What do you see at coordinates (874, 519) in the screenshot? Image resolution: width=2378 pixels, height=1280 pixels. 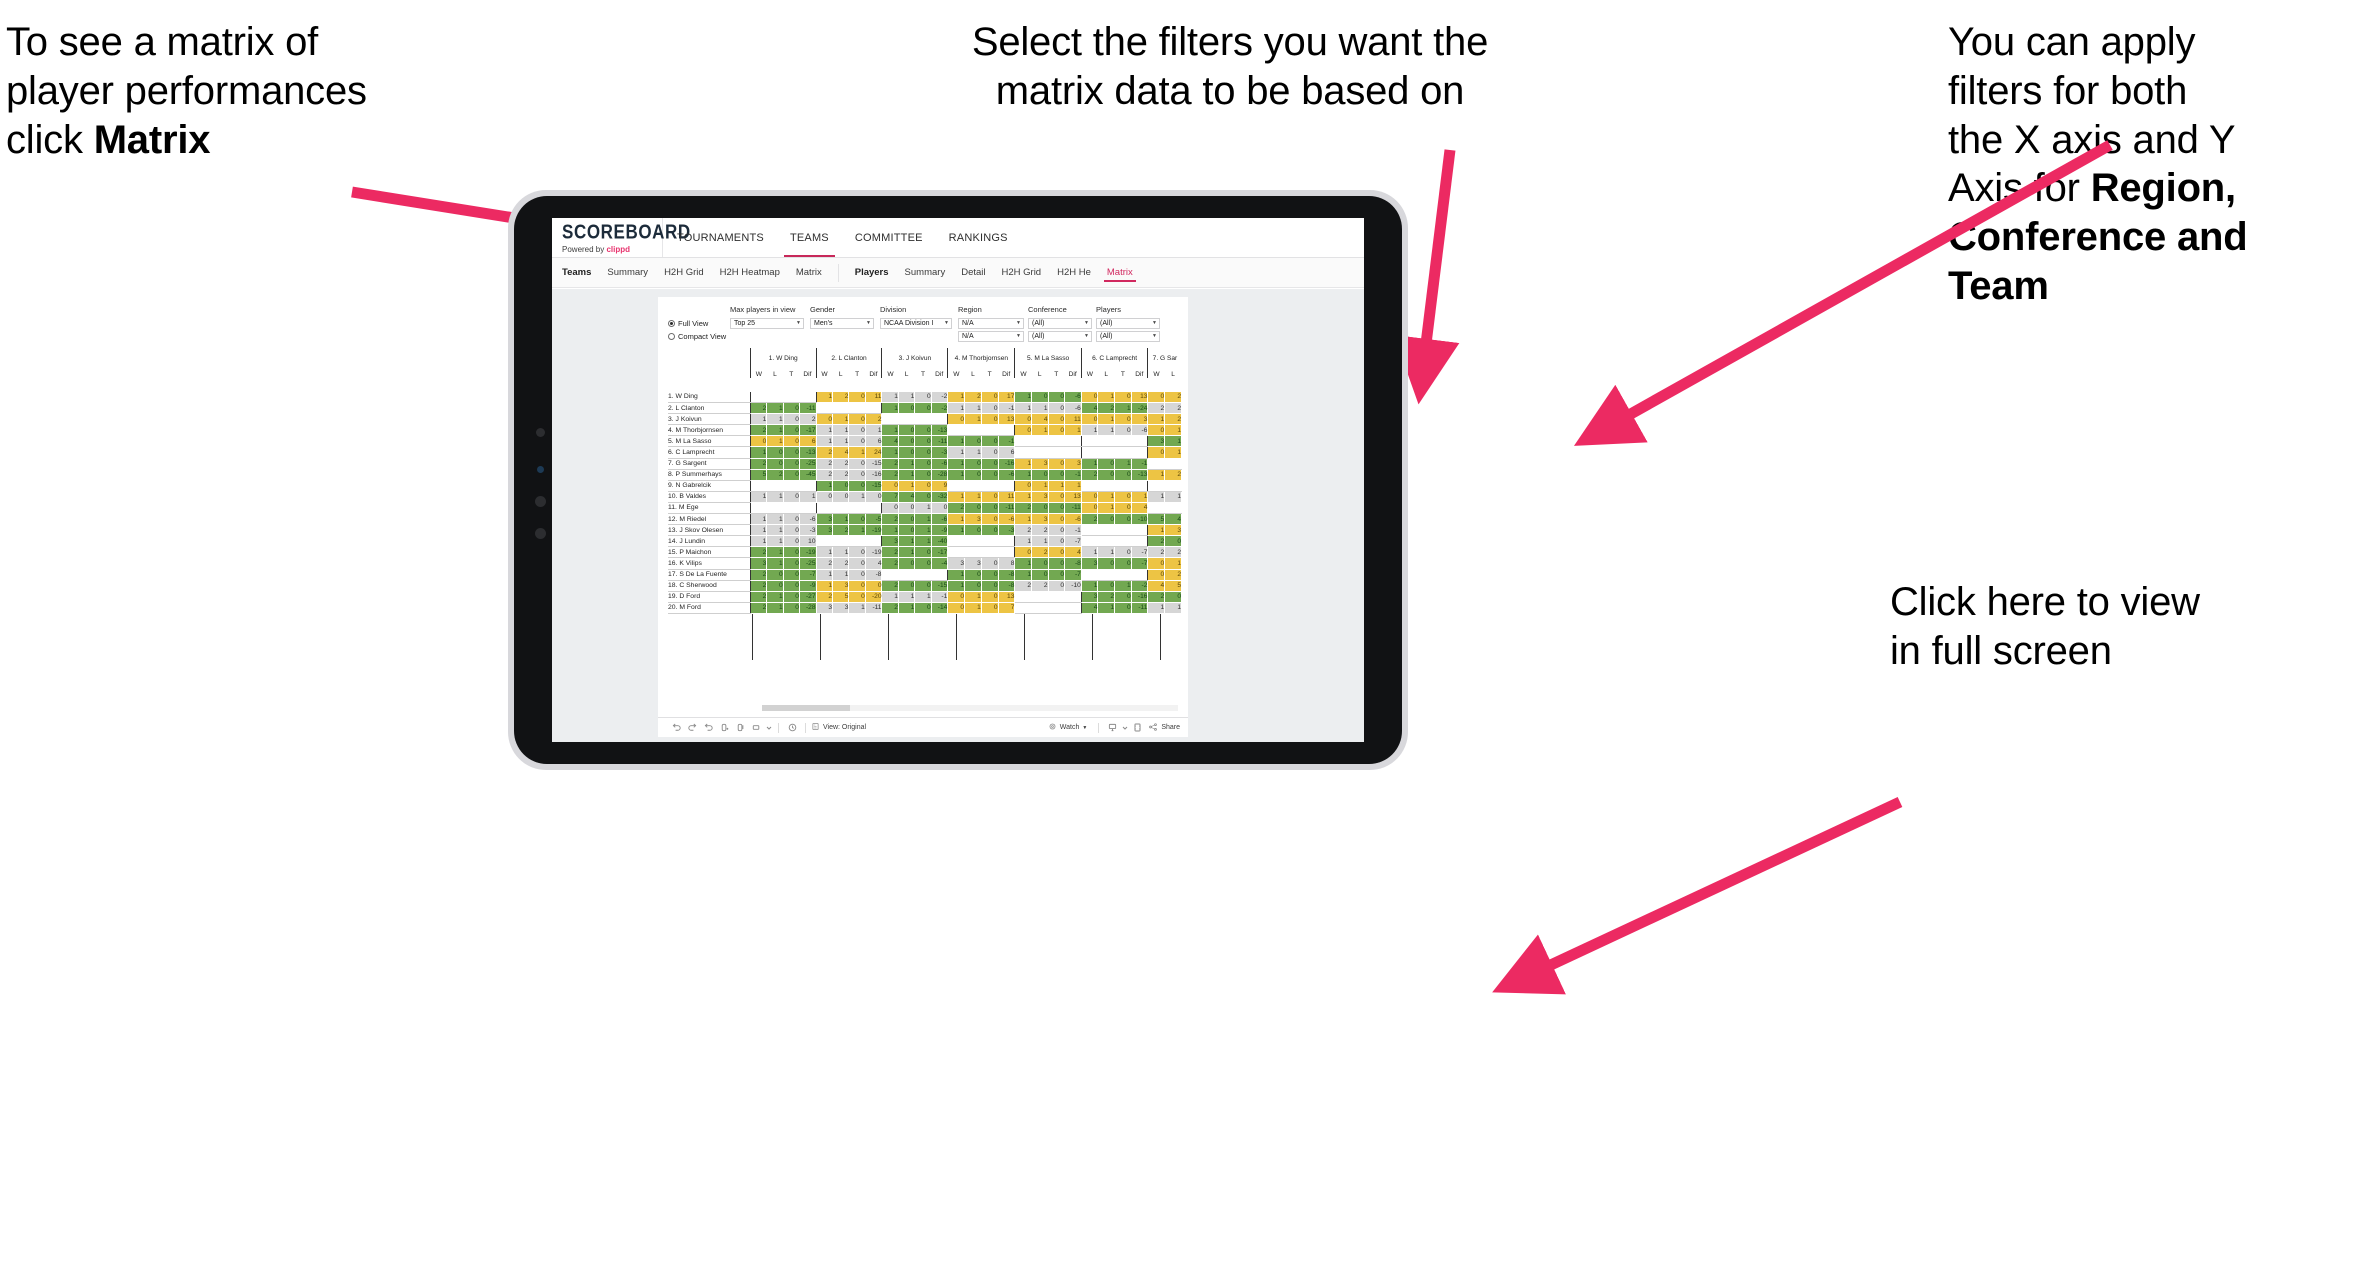 I see `matrix-cell: -5` at bounding box center [874, 519].